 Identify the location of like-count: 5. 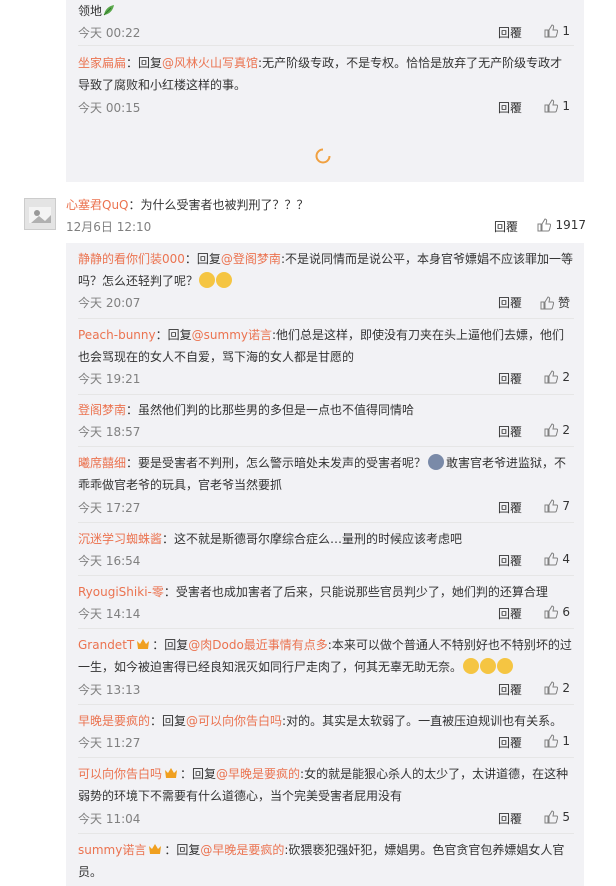
(566, 817).